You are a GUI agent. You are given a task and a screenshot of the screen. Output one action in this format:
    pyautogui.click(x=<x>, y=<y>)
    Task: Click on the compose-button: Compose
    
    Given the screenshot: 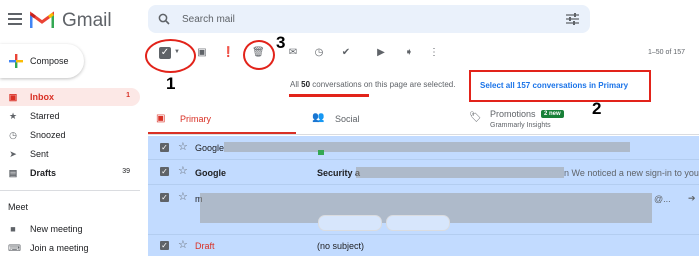 What is the action you would take?
    pyautogui.click(x=42, y=61)
    